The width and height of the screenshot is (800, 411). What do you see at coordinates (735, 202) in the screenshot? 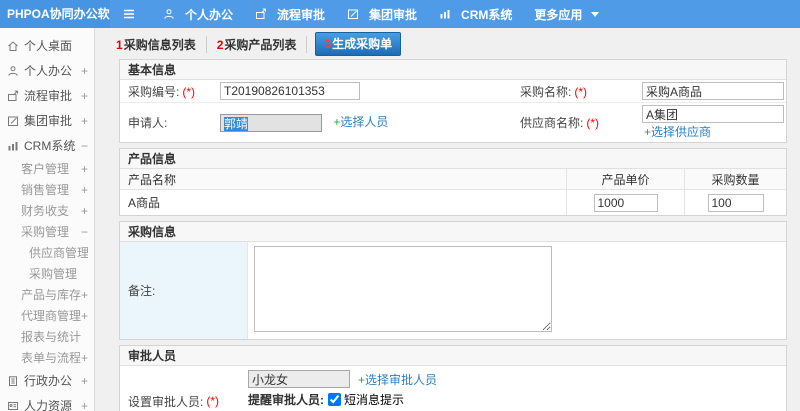
I see `purchase-qty-input` at bounding box center [735, 202].